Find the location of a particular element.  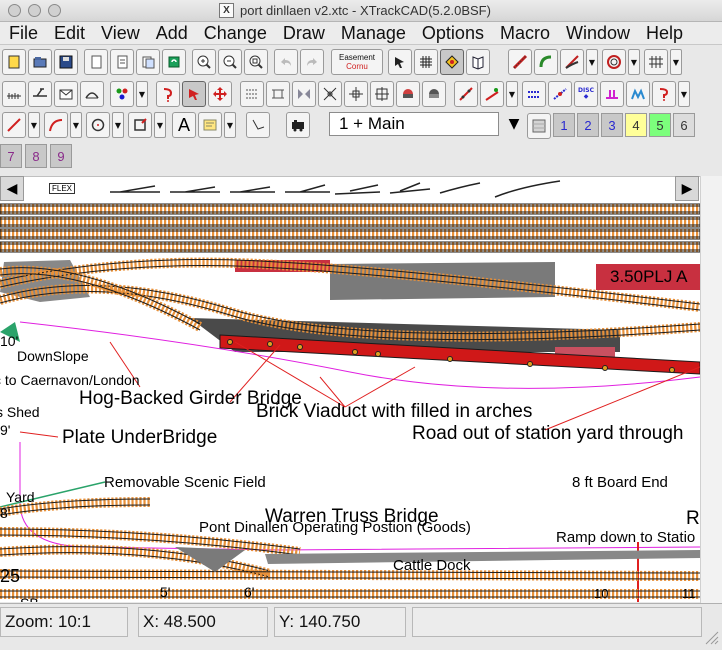

note-dropdown: ▼ is located at coordinates (230, 125).